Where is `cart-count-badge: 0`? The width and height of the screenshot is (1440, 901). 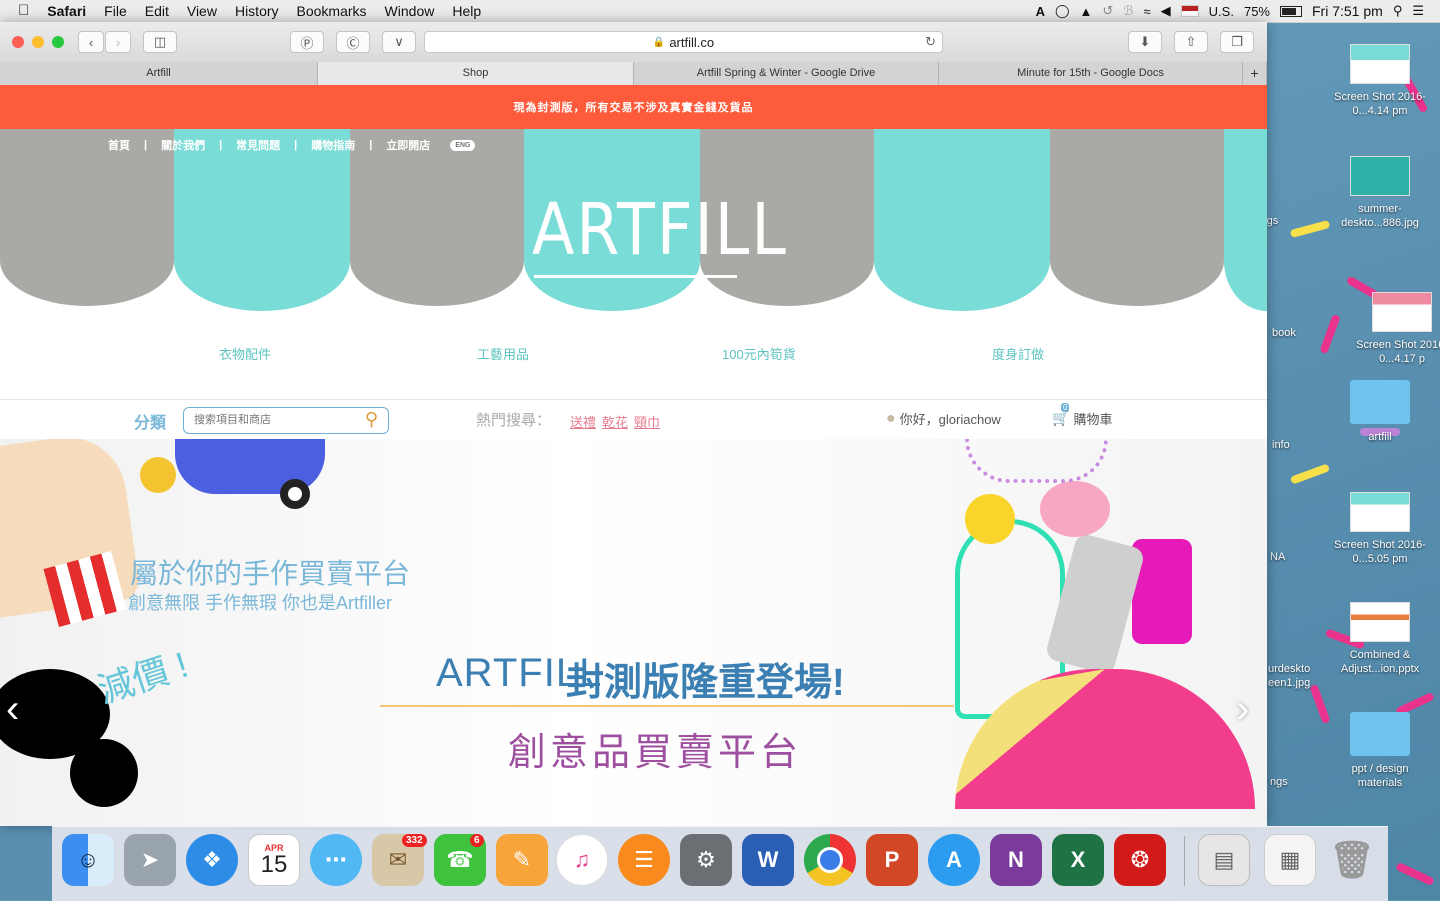
cart-count-badge: 0 is located at coordinates (1065, 407).